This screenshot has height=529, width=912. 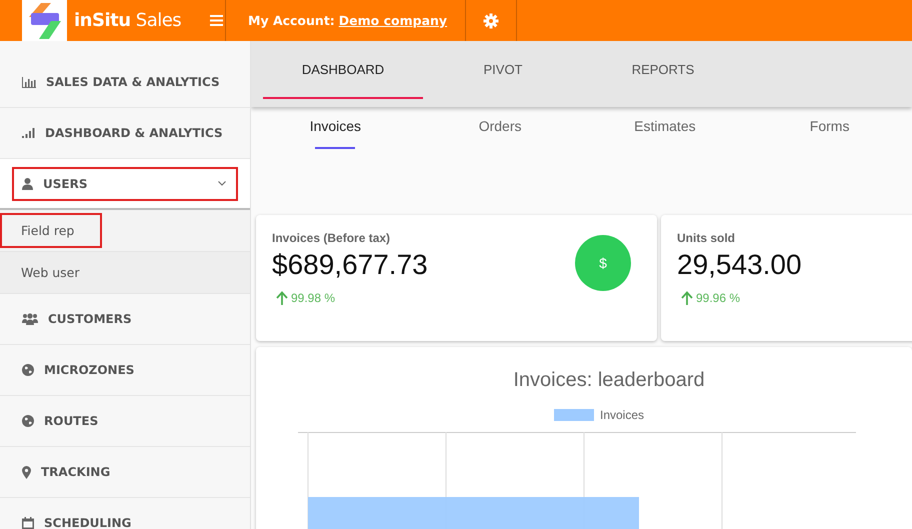 What do you see at coordinates (125, 421) in the screenshot?
I see `sidebar-item: ROUTES` at bounding box center [125, 421].